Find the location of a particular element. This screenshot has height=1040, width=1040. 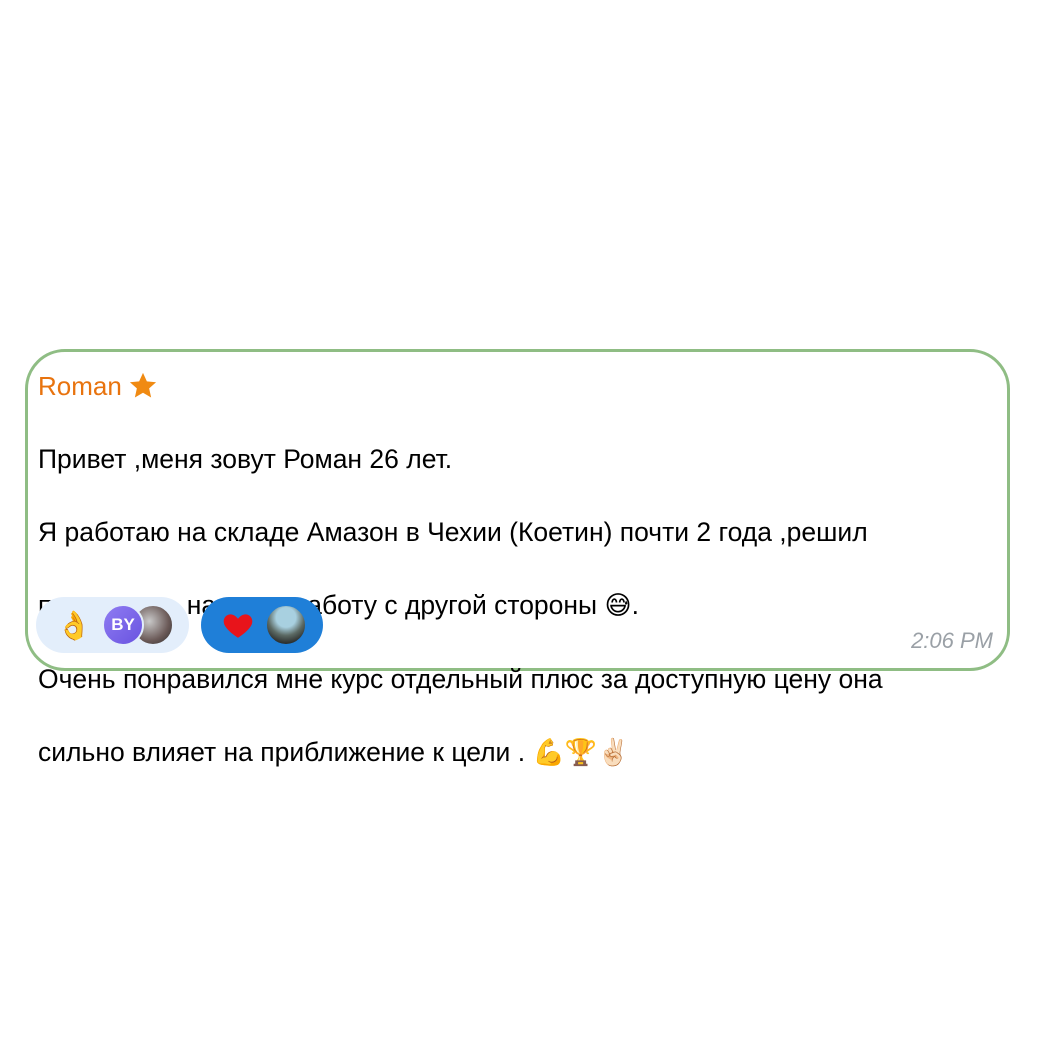

avatar-initials: BY is located at coordinates (123, 624).